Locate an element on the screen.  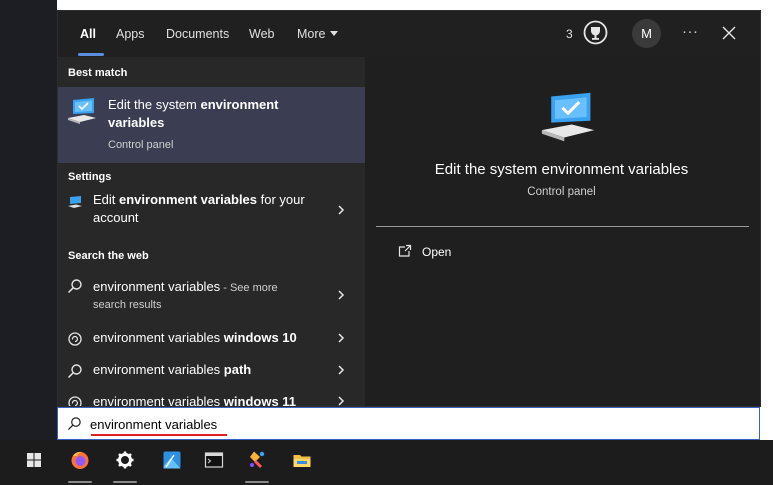
terminal-icon is located at coordinates (214, 460).